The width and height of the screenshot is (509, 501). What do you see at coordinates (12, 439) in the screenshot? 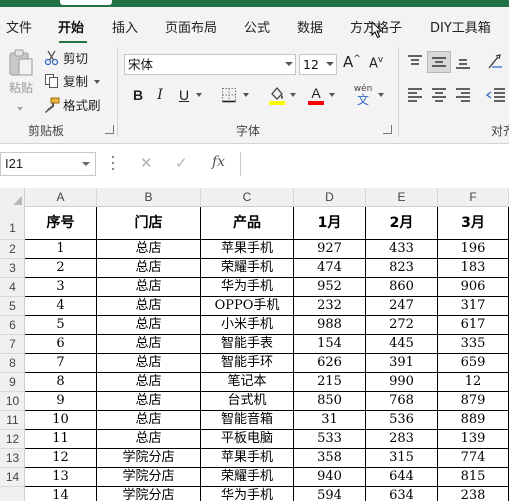
I see `row-header-12: 12` at bounding box center [12, 439].